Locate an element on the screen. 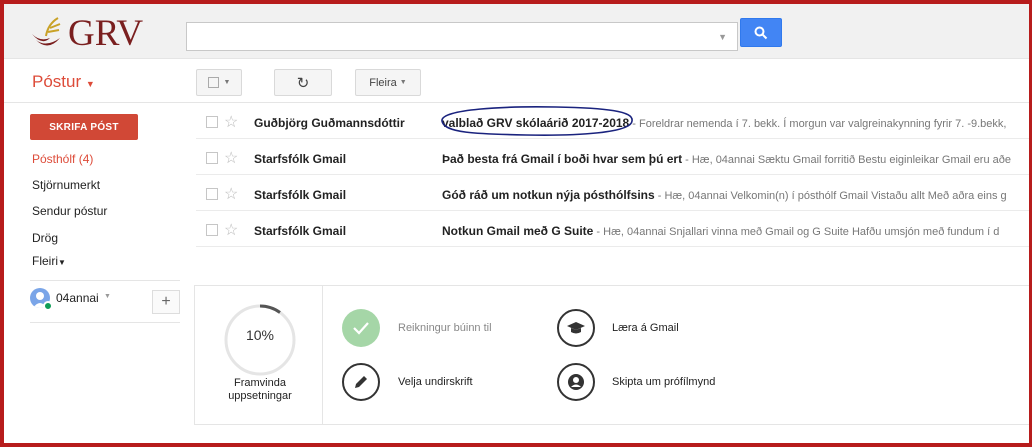 This screenshot has height=447, width=1032. graduation-cap-icon is located at coordinates (576, 328).